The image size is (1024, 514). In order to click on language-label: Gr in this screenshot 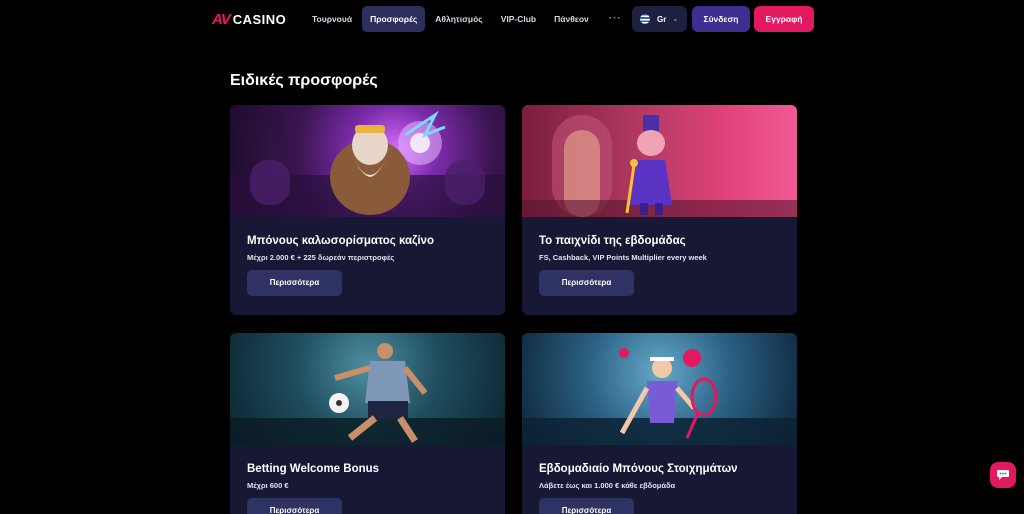, I will do `click(662, 19)`.